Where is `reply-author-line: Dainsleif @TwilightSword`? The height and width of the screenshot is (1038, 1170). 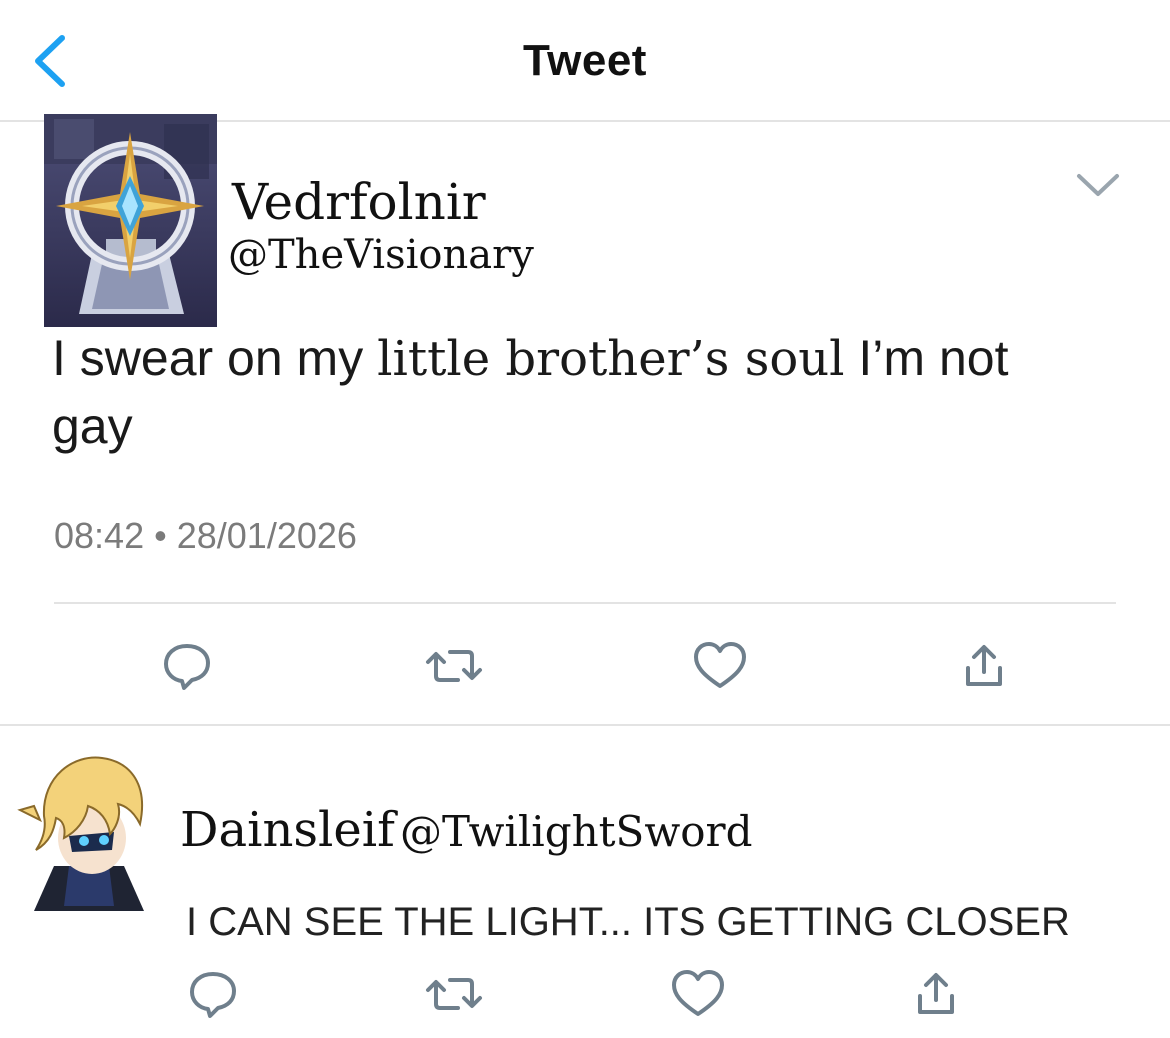
reply-author-line: Dainsleif @TwilightSword is located at coordinates (466, 835).